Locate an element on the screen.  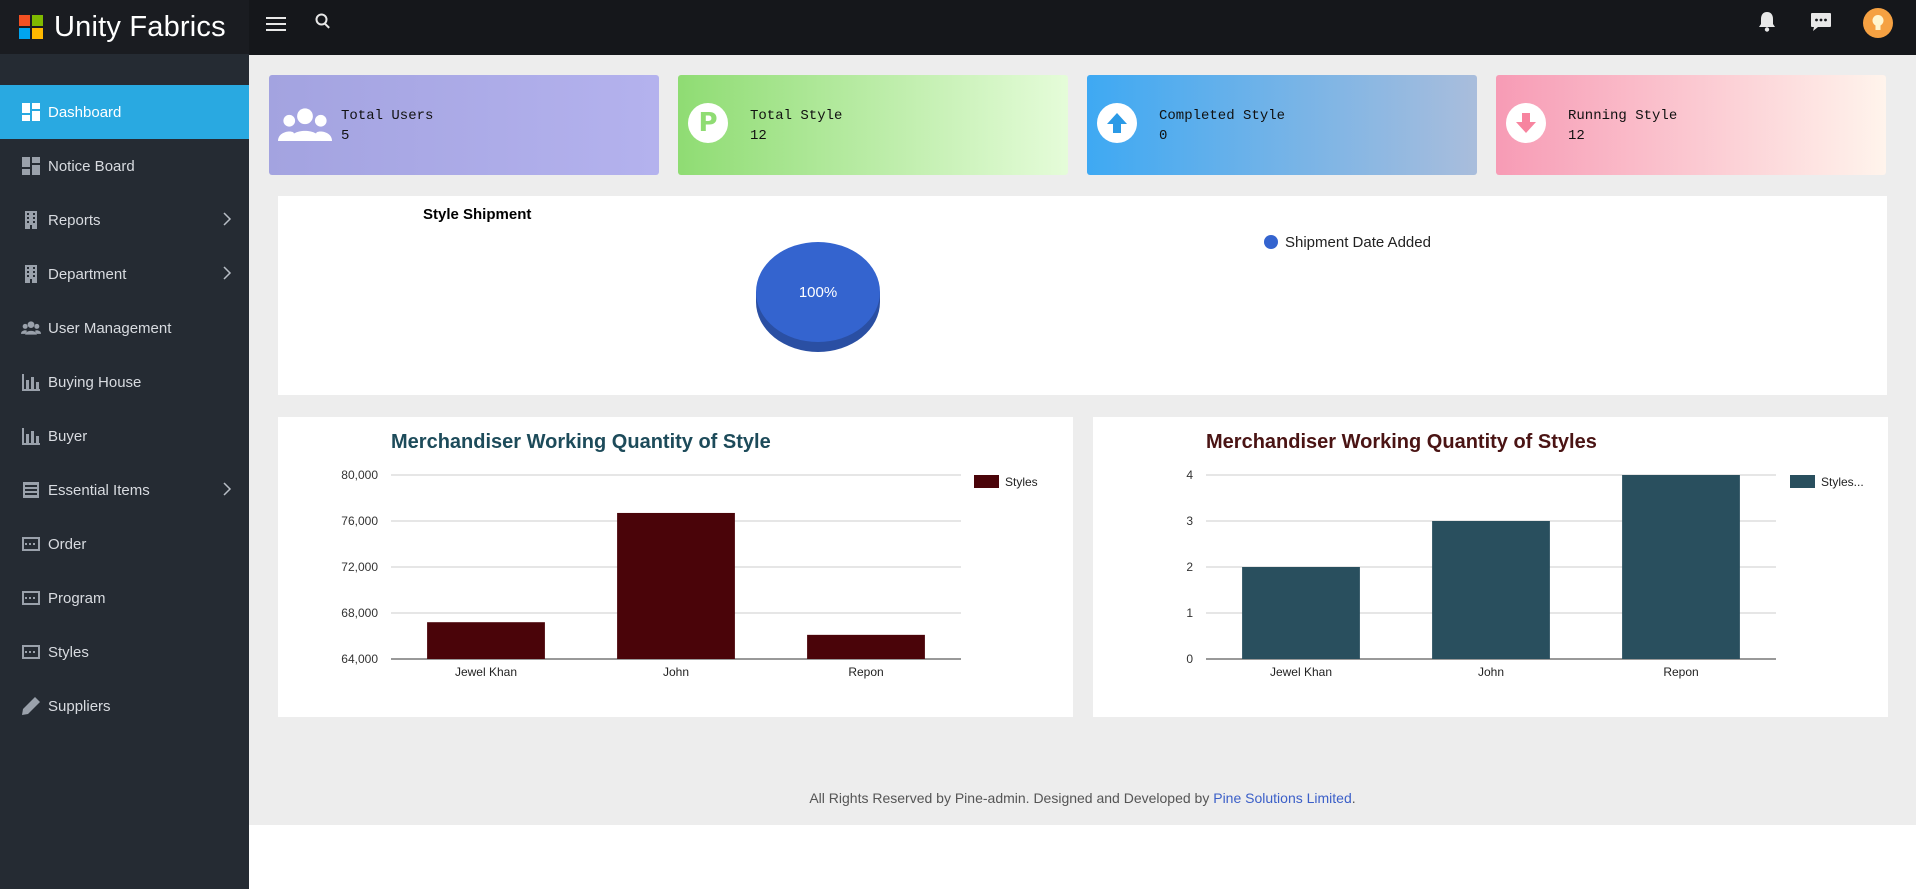
sidebar-item-label: Program is located at coordinates (77, 598).